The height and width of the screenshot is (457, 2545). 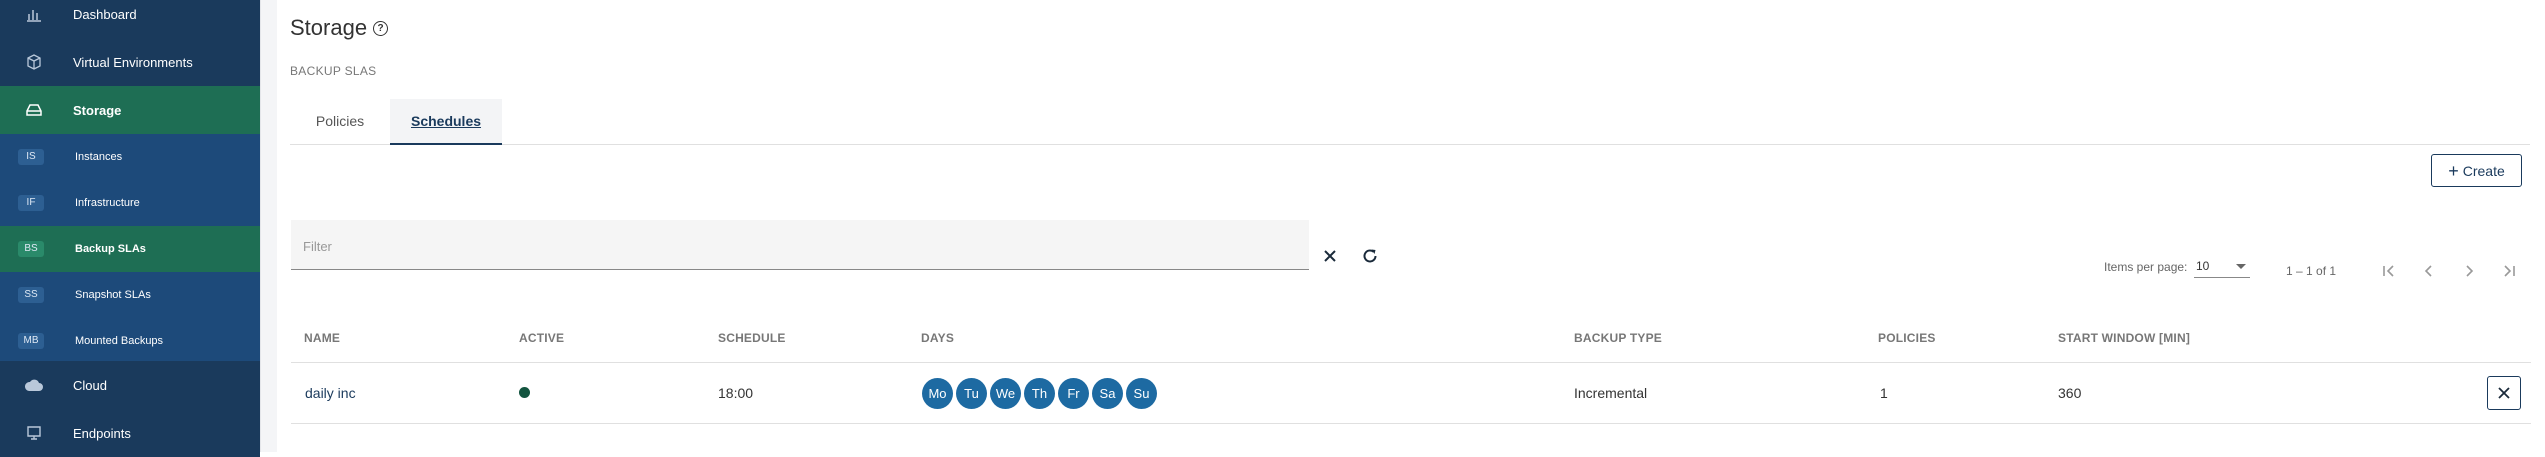 What do you see at coordinates (107, 203) in the screenshot?
I see `sidebar-subitem-label: Infrastructure` at bounding box center [107, 203].